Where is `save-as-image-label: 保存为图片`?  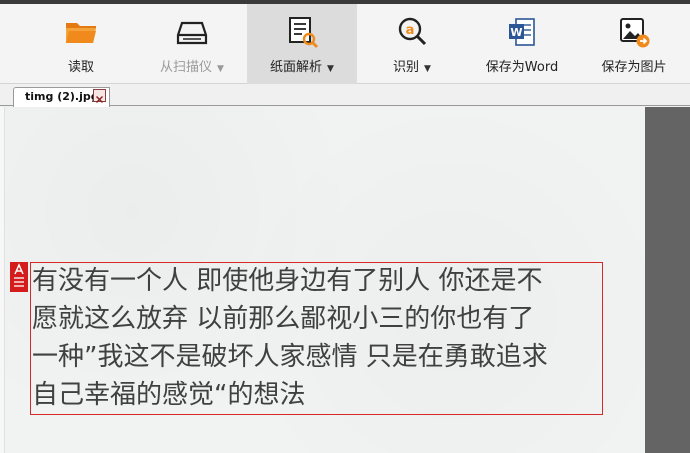 save-as-image-label: 保存为图片 is located at coordinates (634, 67).